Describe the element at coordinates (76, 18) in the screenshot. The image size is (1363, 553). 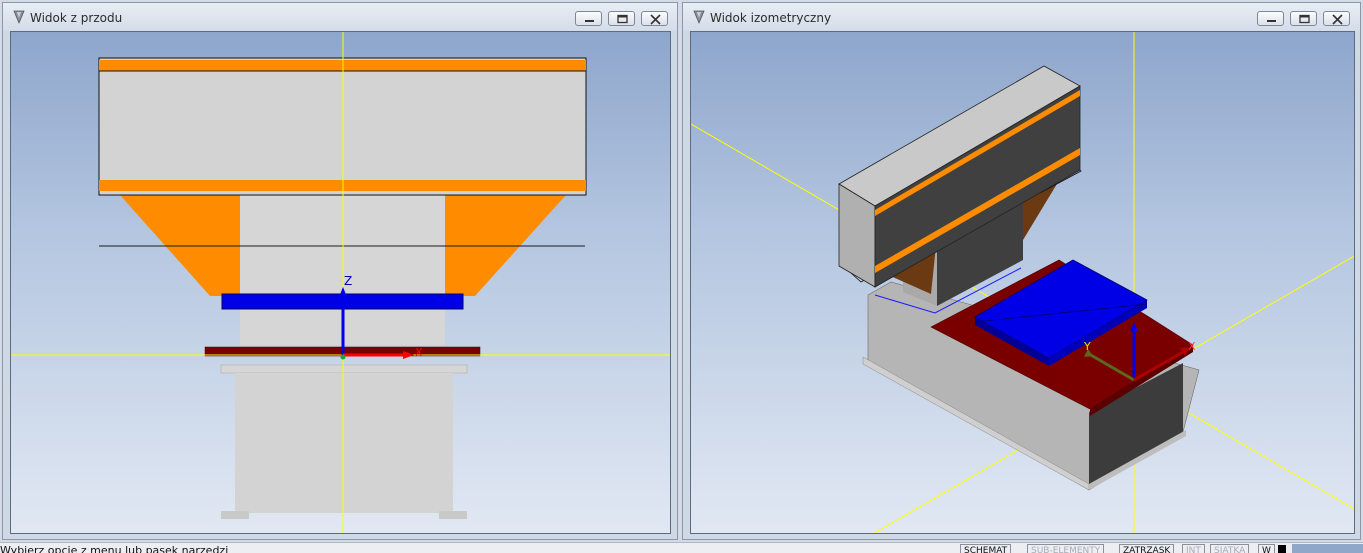
I see `front-view-title: Widok z przodu` at that location.